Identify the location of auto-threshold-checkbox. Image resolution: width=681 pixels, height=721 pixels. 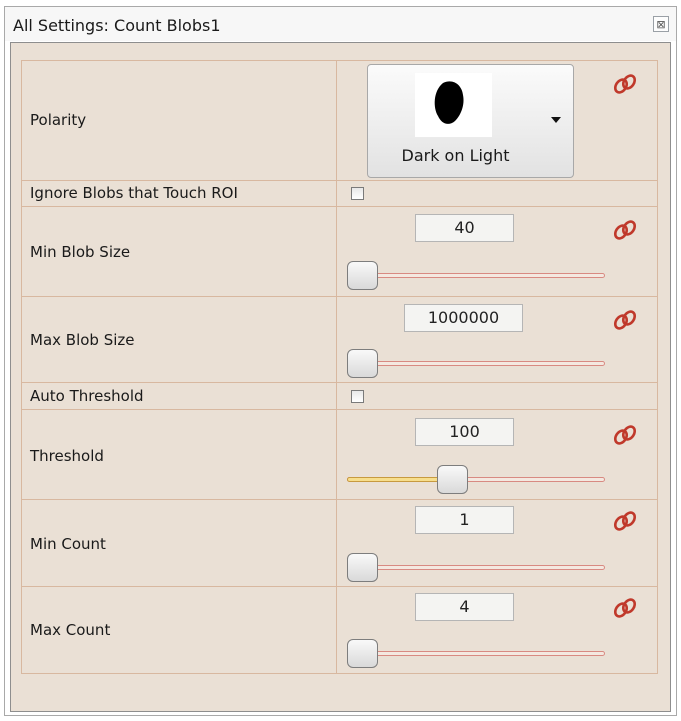
(357, 396).